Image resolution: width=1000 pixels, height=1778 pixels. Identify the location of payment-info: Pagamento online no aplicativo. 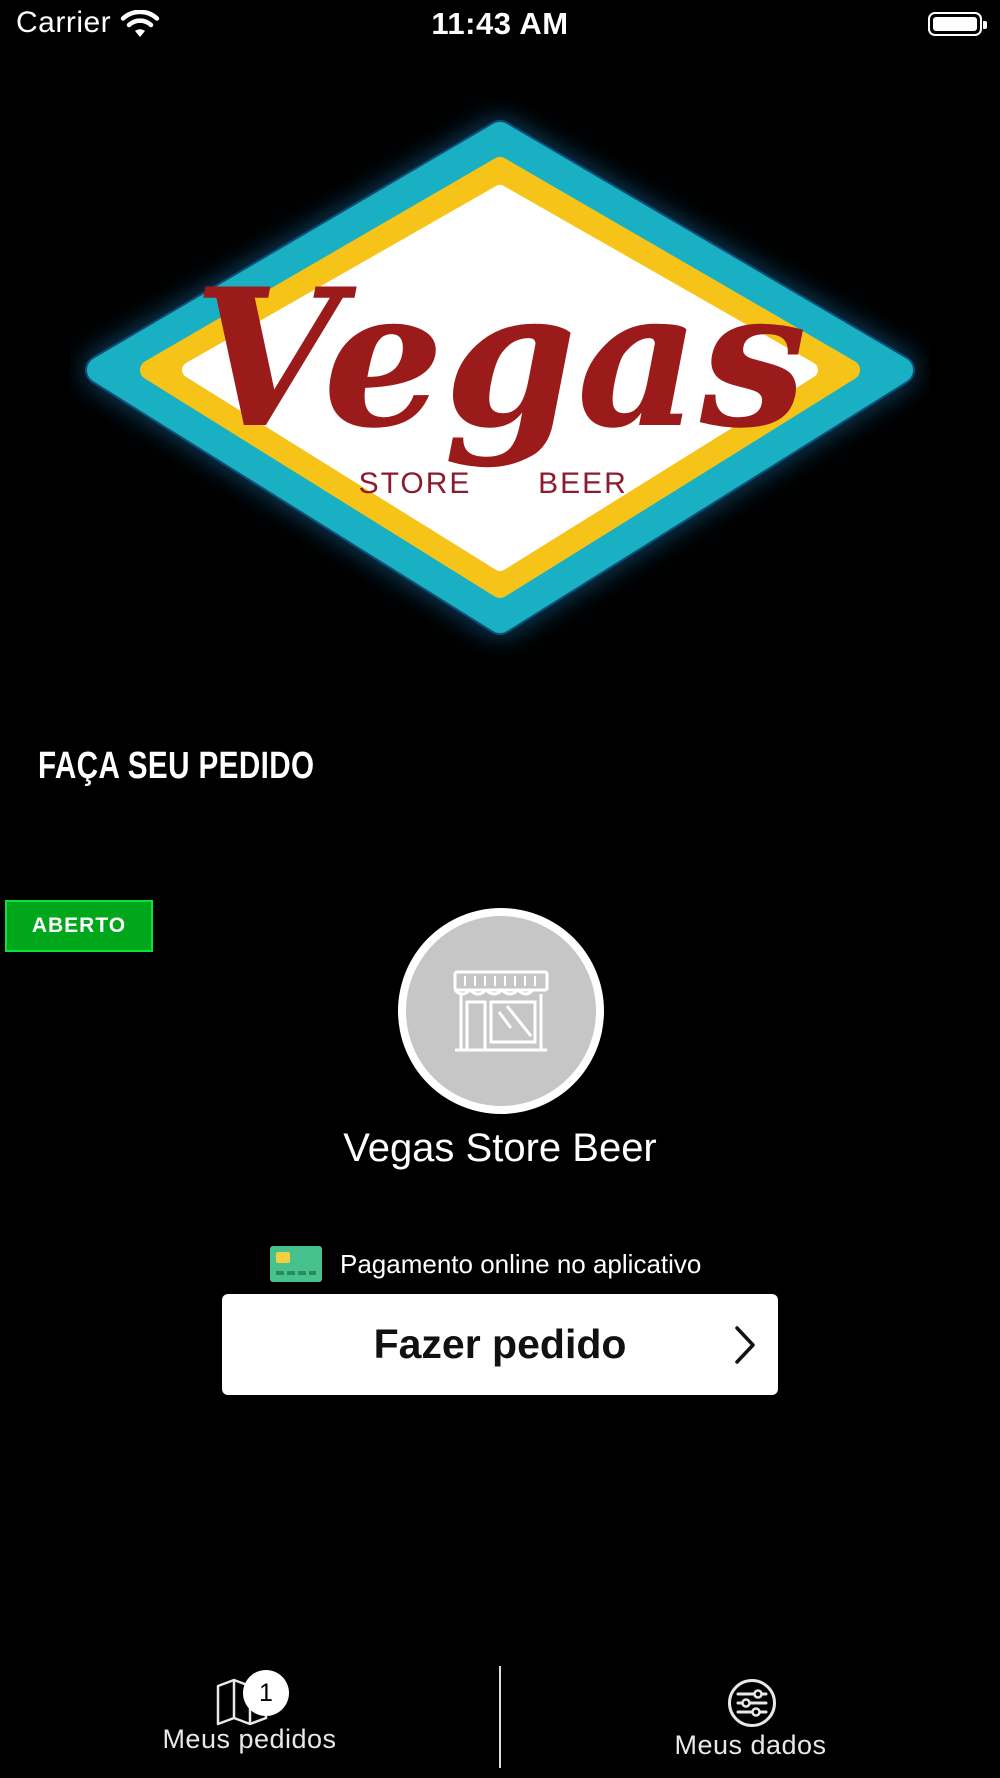
(485, 1264).